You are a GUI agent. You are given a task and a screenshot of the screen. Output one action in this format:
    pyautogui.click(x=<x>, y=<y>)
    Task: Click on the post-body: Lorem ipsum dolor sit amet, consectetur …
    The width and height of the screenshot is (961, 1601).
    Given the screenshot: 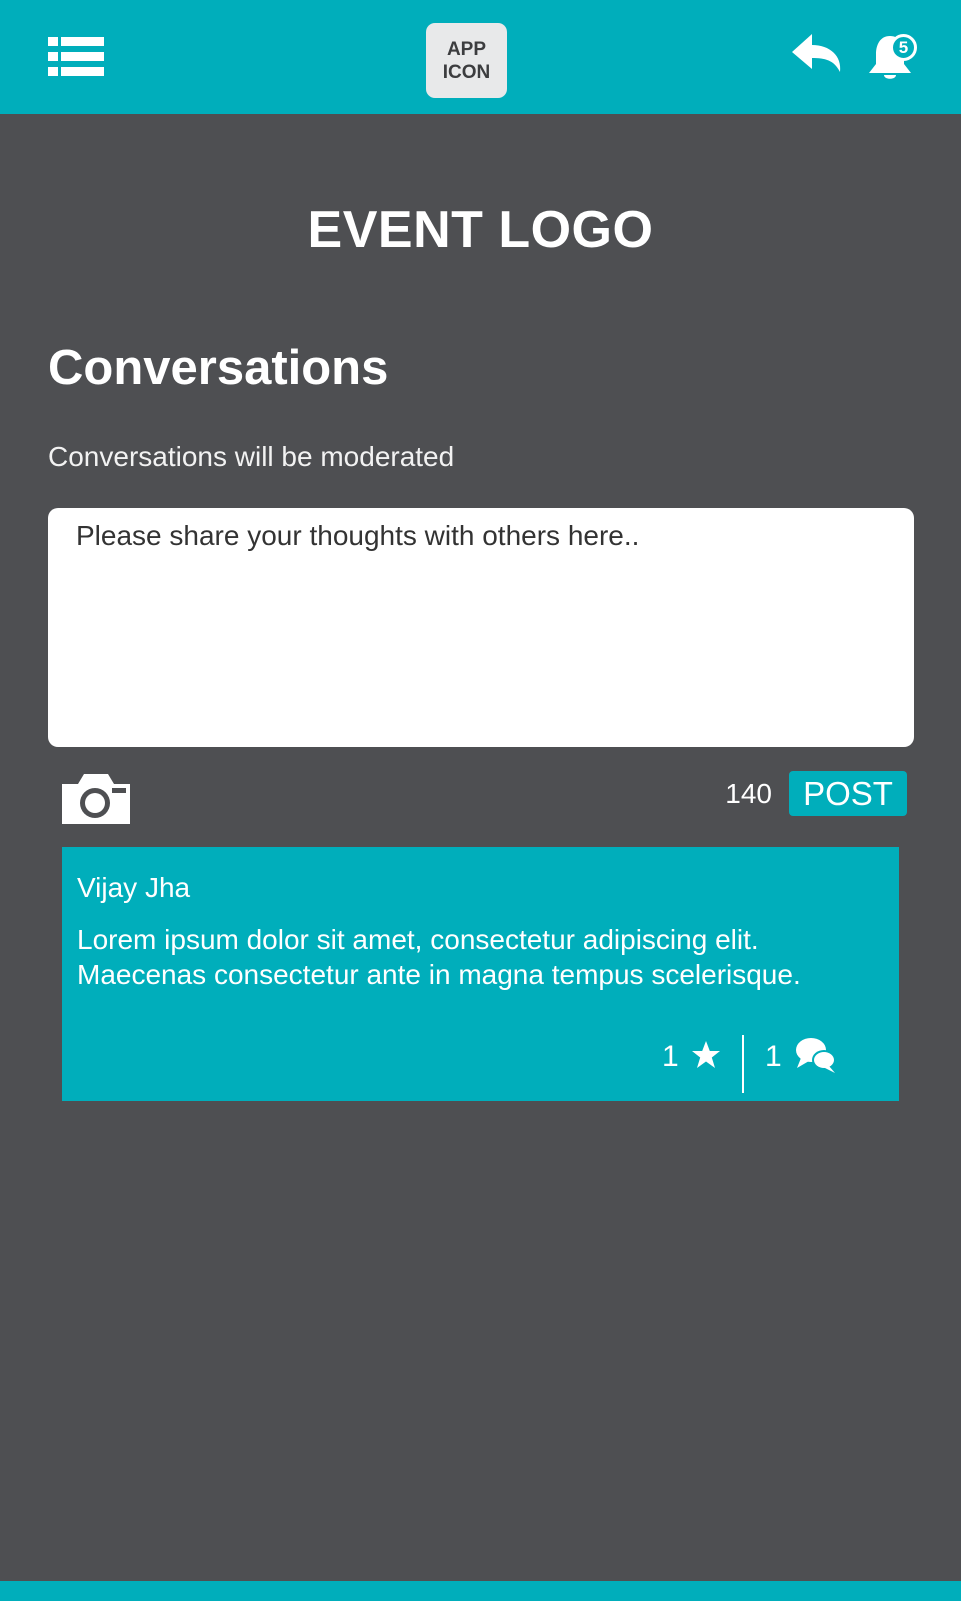 What is the action you would take?
    pyautogui.click(x=439, y=957)
    